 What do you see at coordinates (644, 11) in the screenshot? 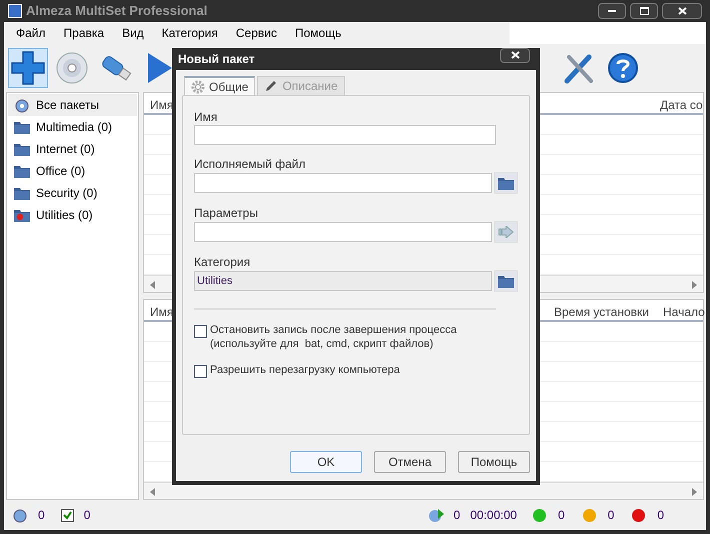
I see `maximize-button` at bounding box center [644, 11].